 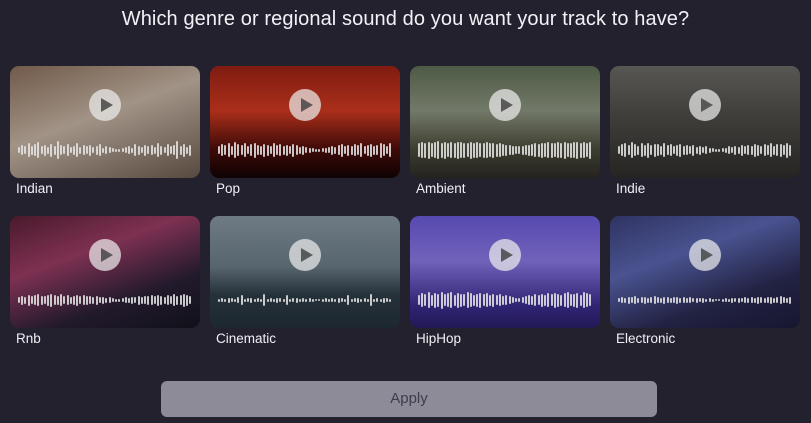 I want to click on genre-label: Indian, so click(x=34, y=188).